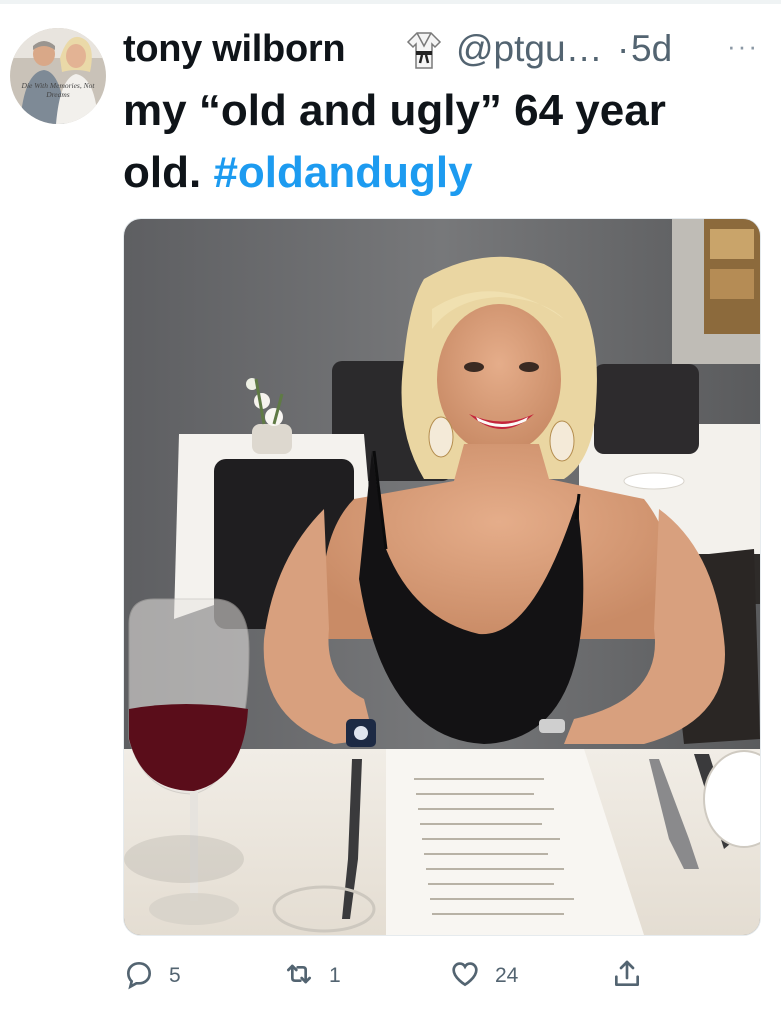 This screenshot has width=781, height=1018. Describe the element at coordinates (424, 50) in the screenshot. I see `karate-gi-icon` at that location.